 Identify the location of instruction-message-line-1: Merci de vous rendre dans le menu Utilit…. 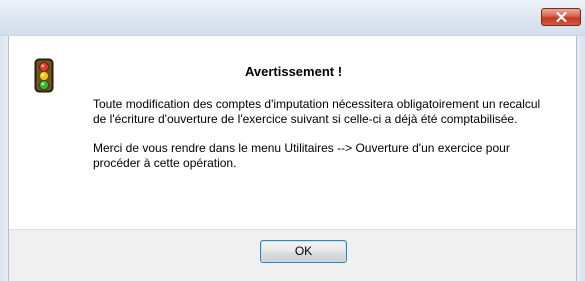
(301, 148).